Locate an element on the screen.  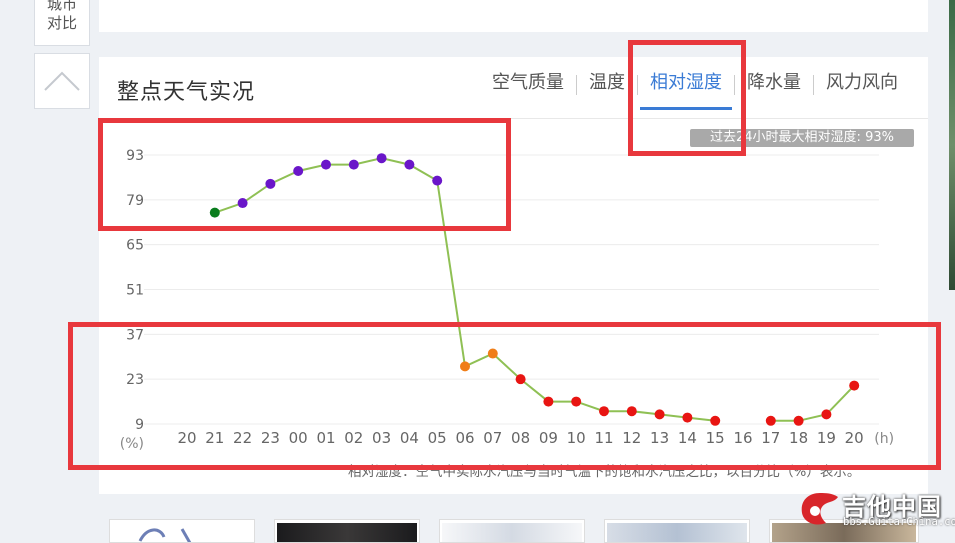
city-compare-label-1: 城市 is located at coordinates (61, 6).